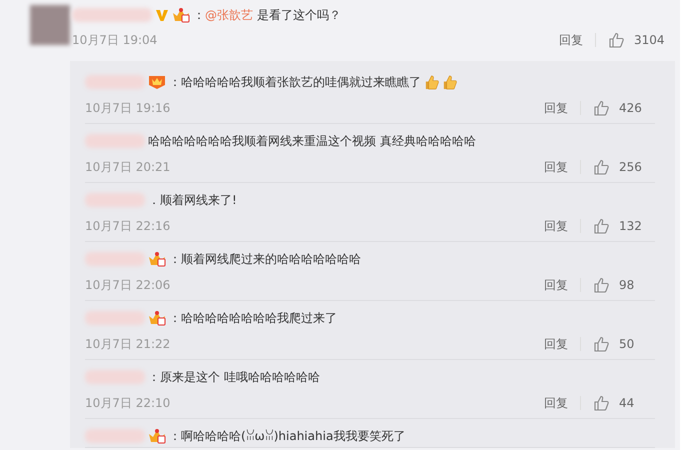 This screenshot has width=690, height=450. Describe the element at coordinates (627, 285) in the screenshot. I see `like-count: 98` at that location.